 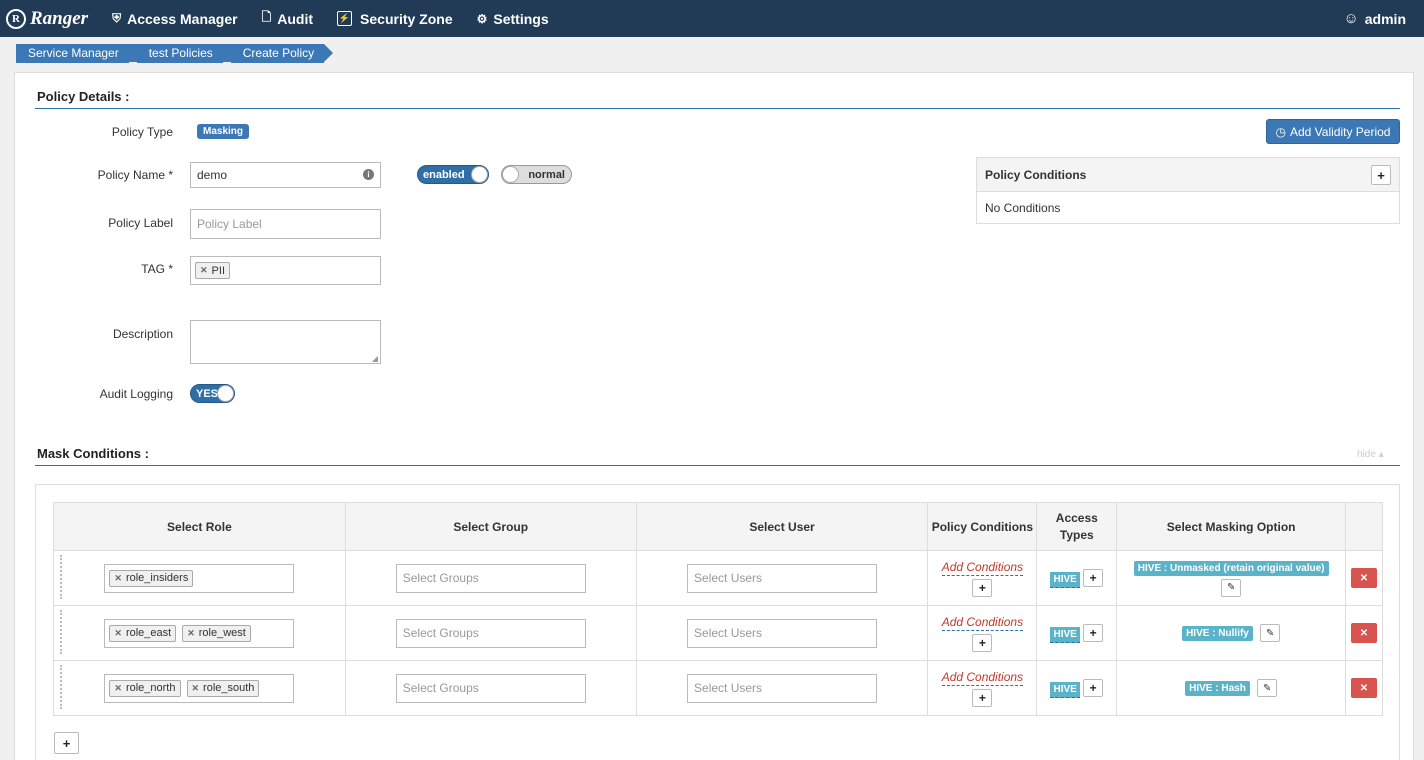 What do you see at coordinates (1077, 526) in the screenshot?
I see `column-header-access-types: Access Types` at bounding box center [1077, 526].